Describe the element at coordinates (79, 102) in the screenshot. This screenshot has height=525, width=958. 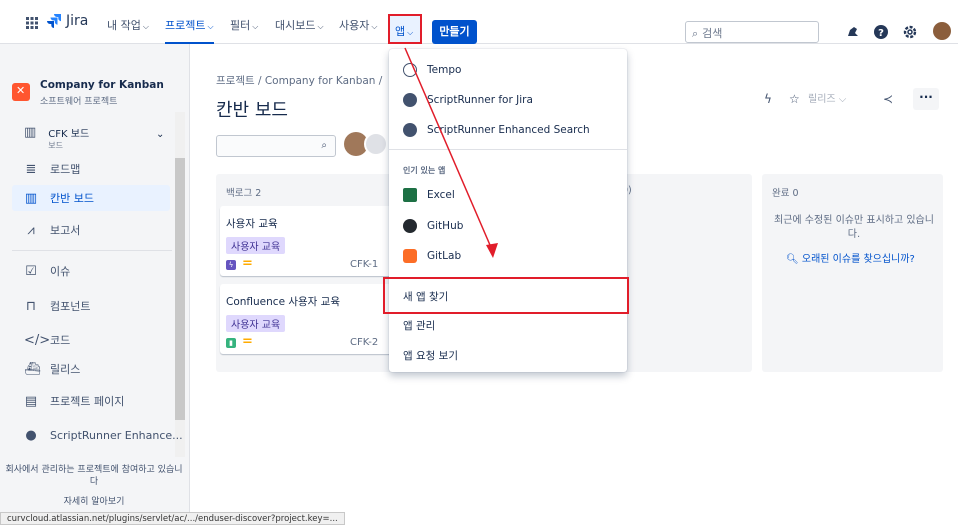
I see `project-type: 소프트웨어 프로젝트` at that location.